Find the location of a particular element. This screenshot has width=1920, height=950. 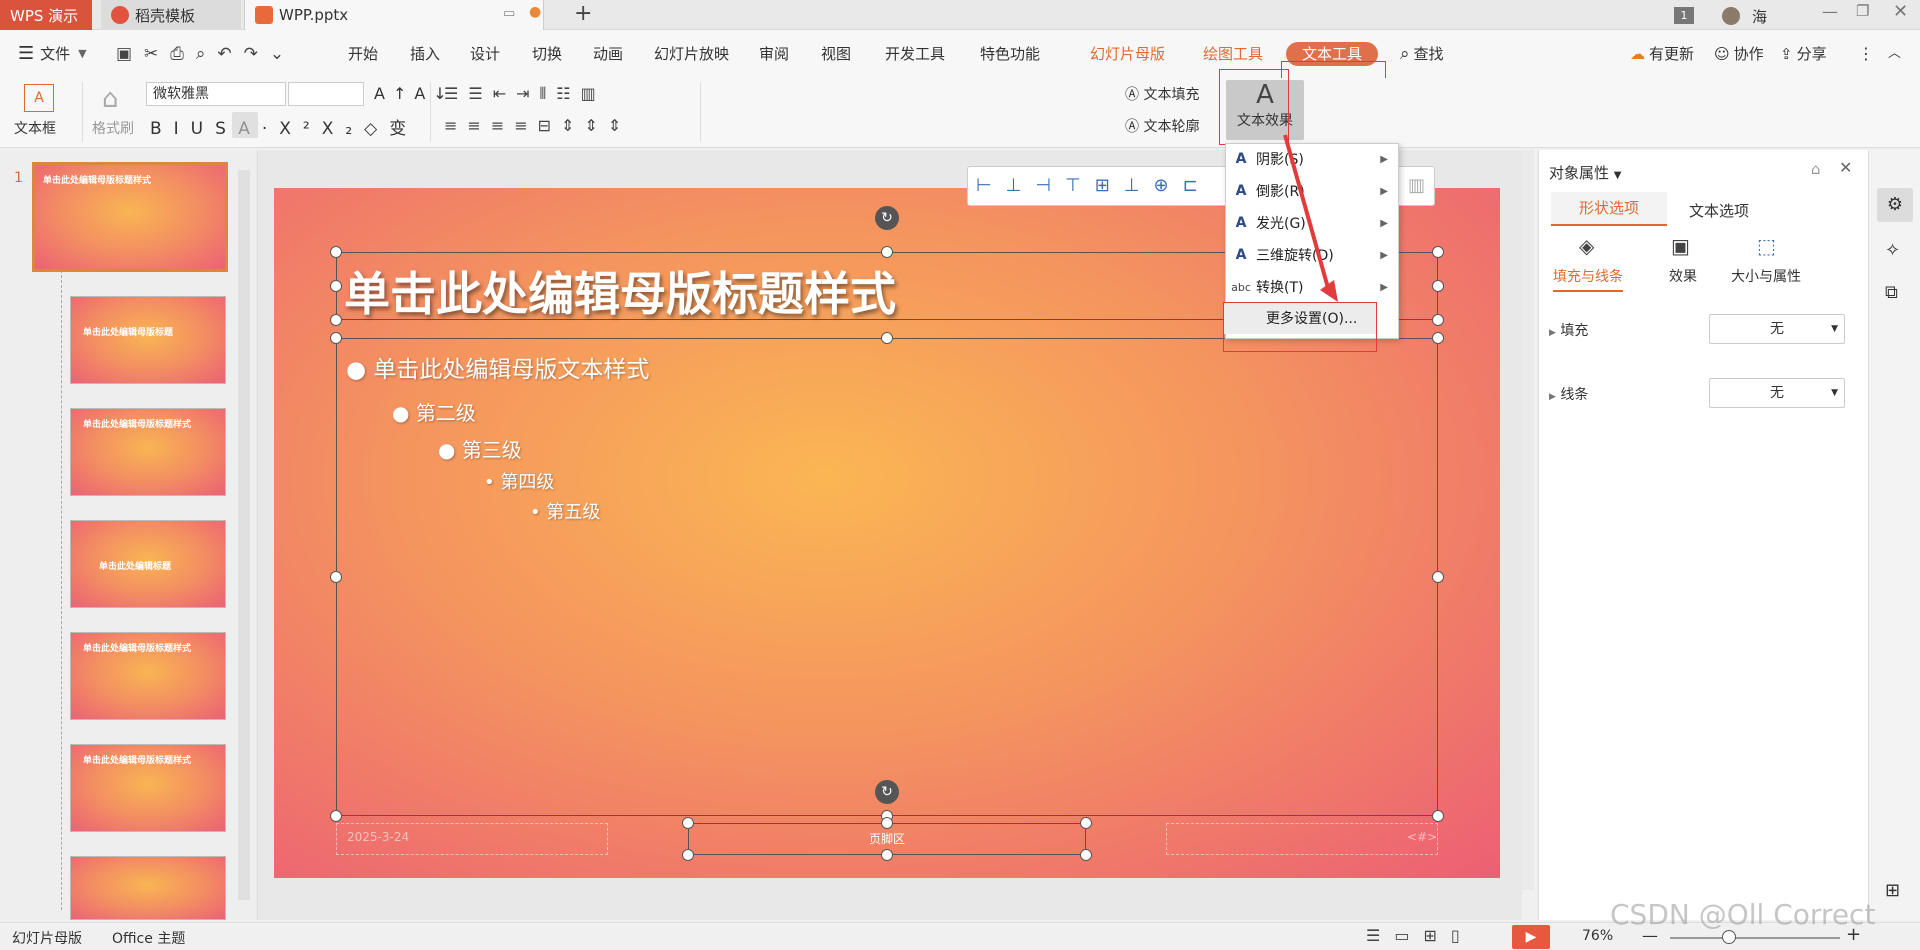

share-button: ⇪ 分享 is located at coordinates (1803, 54).